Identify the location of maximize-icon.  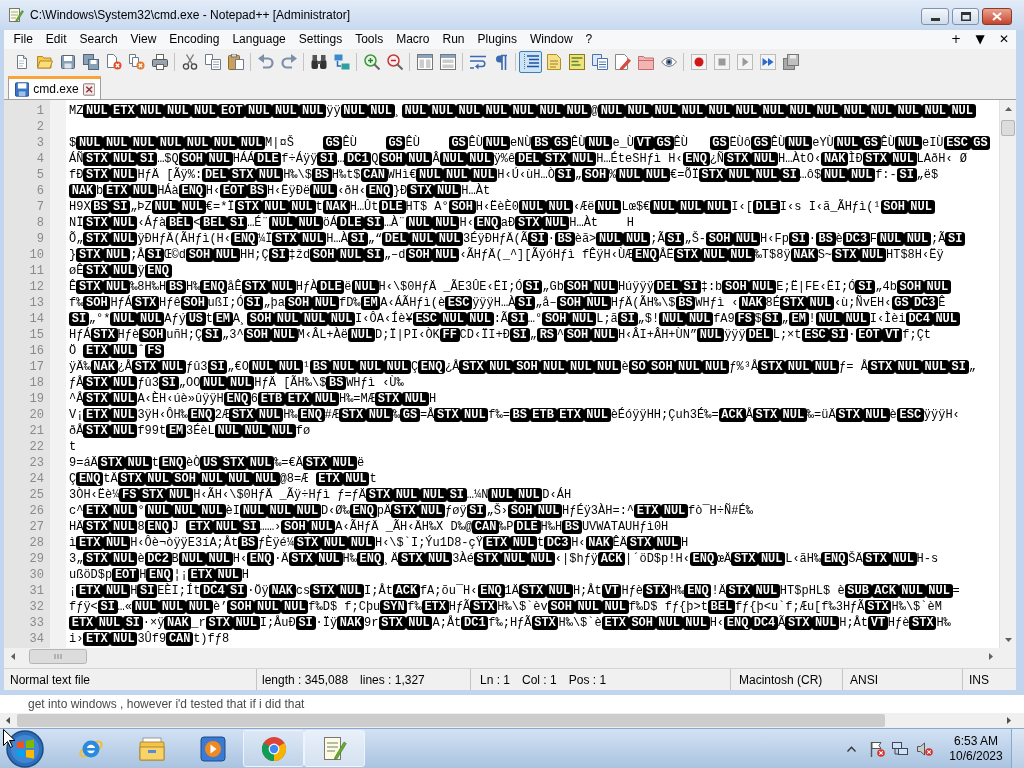
(965, 16).